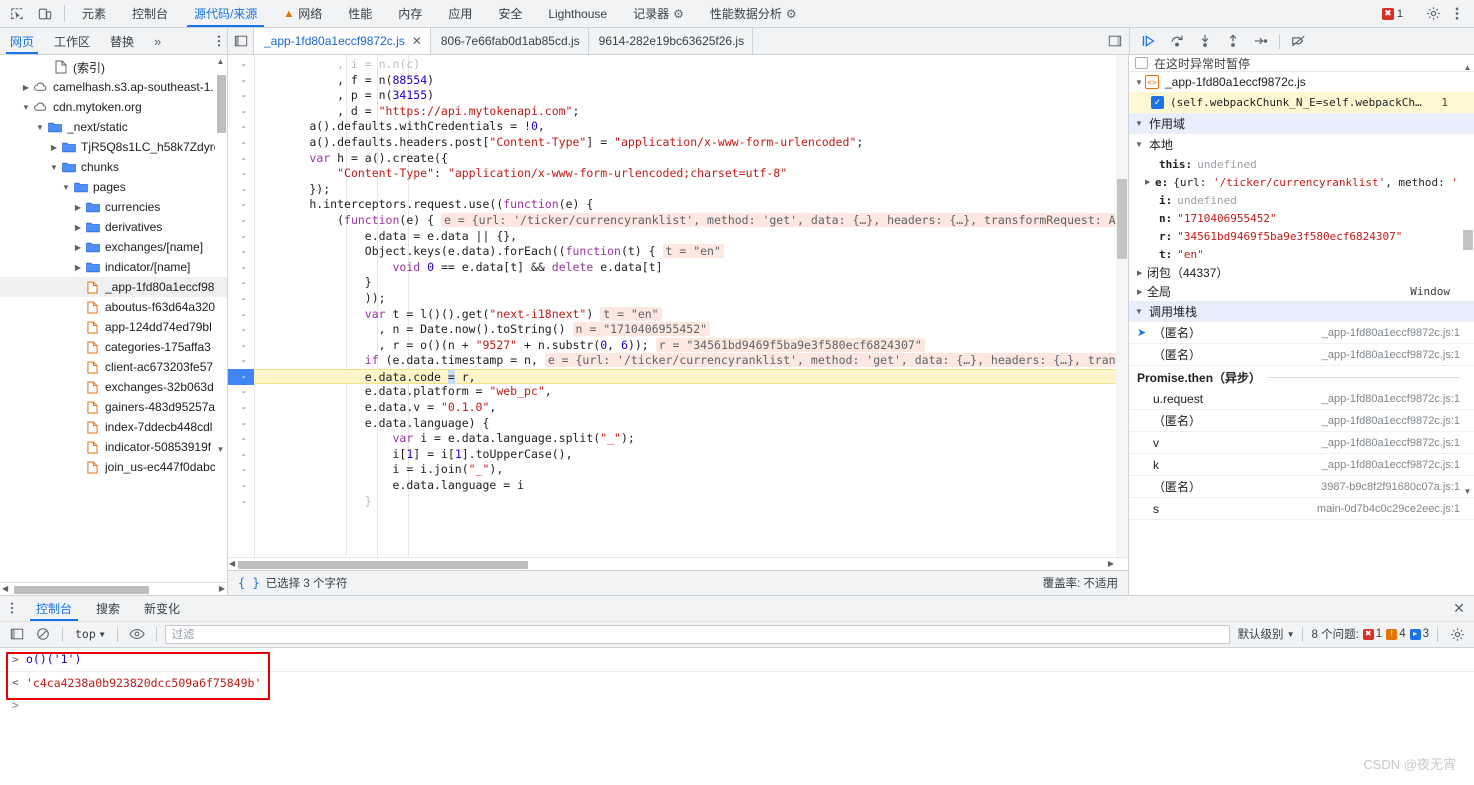 The width and height of the screenshot is (1474, 785). I want to click on step-button, so click(1261, 41).